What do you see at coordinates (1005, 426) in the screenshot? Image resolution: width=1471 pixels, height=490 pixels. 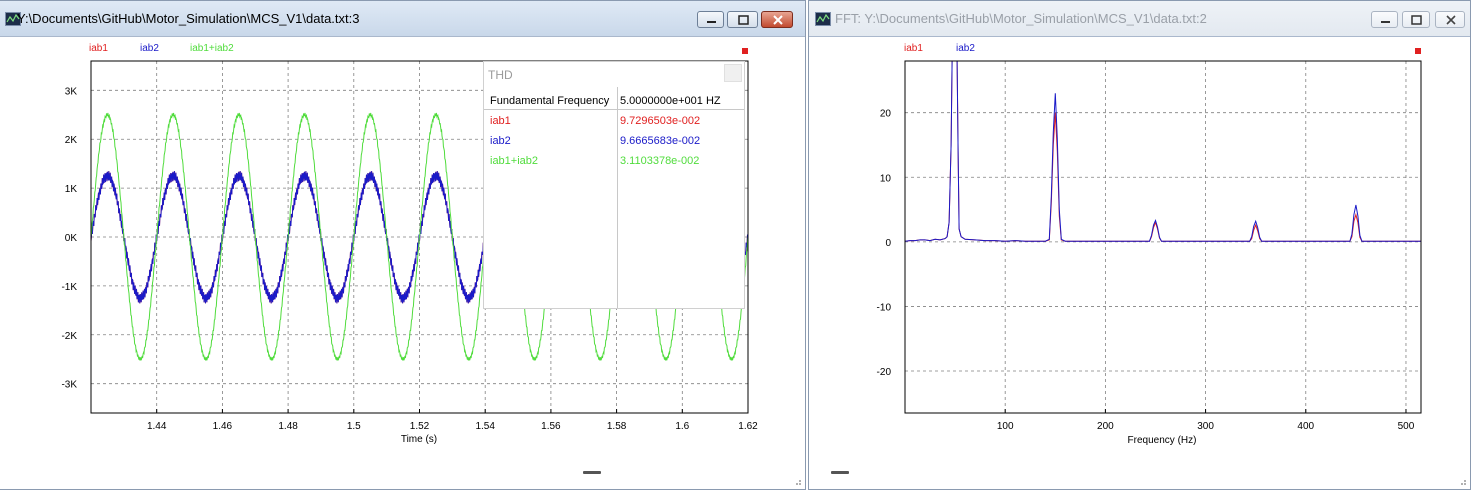 I see `x-tick-label: 100` at bounding box center [1005, 426].